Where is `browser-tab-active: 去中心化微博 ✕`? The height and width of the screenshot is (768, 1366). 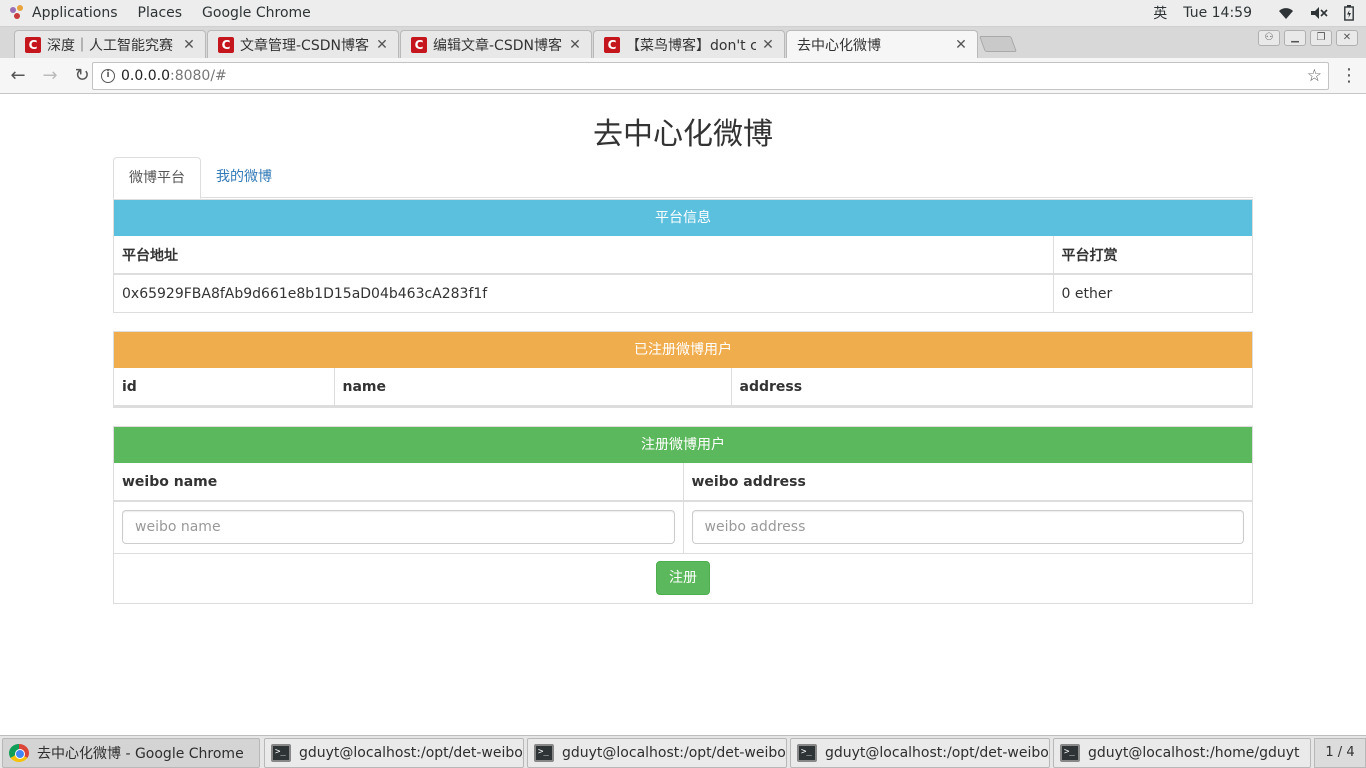 browser-tab-active: 去中心化微博 ✕ is located at coordinates (882, 44).